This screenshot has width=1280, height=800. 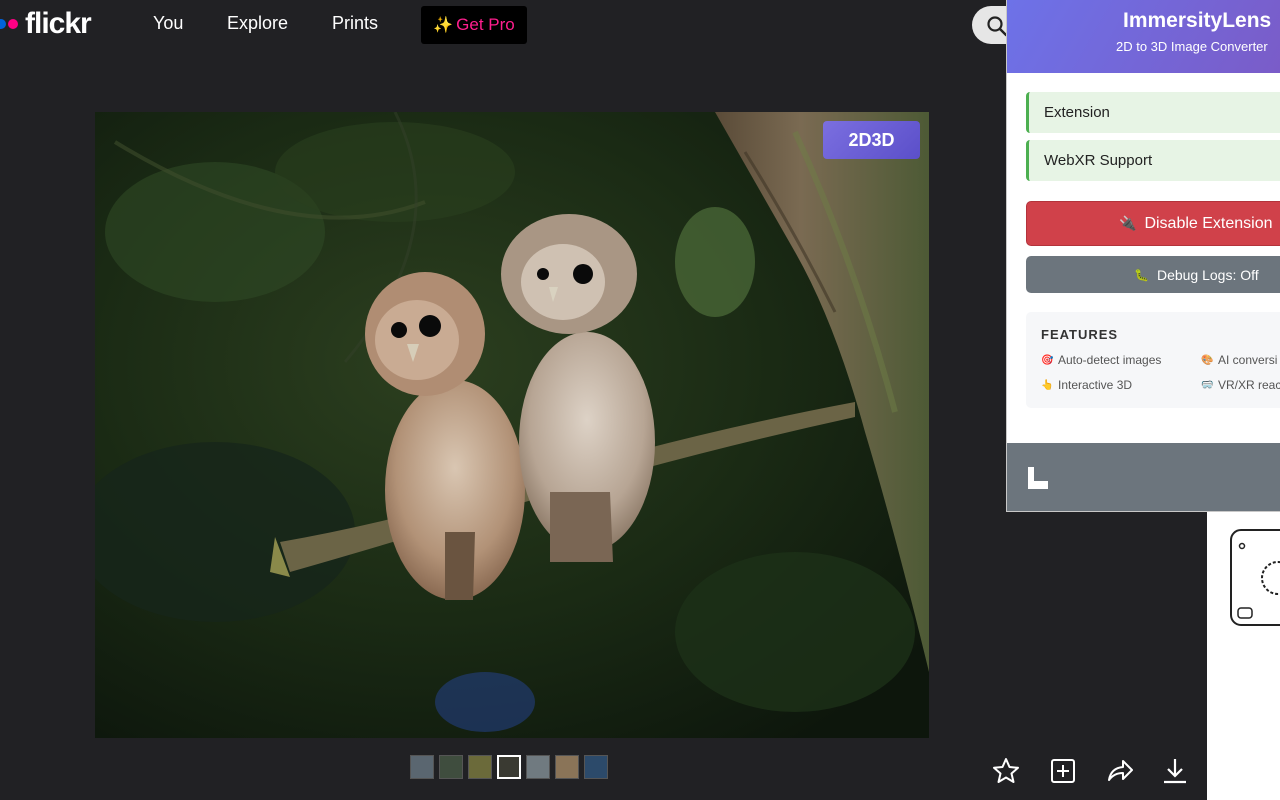 I want to click on flickr-logo: flickr, so click(x=46, y=24).